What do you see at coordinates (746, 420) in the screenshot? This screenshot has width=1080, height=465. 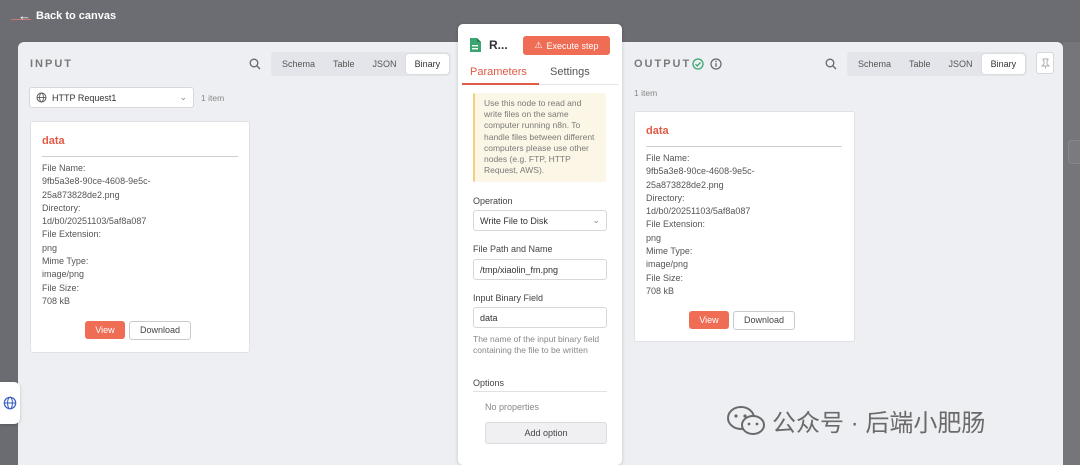 I see `wechat-icon` at bounding box center [746, 420].